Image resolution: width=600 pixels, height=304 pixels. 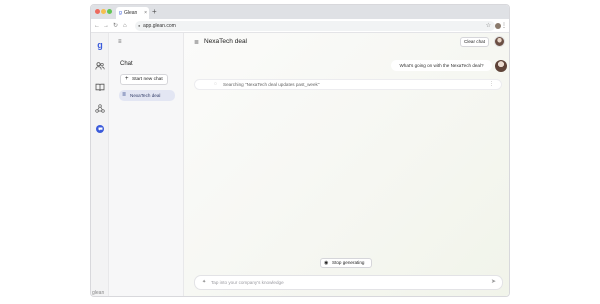 I want to click on conversation-item-nexatech: ≣ NexaTech deal, so click(x=147, y=95).